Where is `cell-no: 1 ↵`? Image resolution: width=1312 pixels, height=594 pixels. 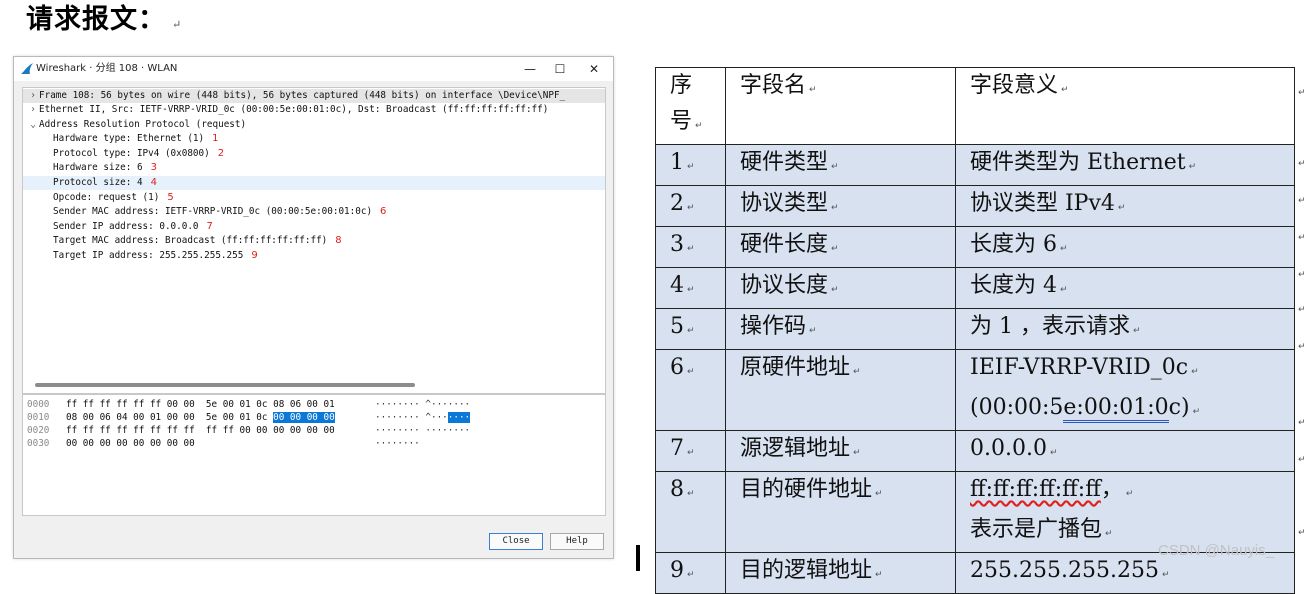
cell-no: 1 ↵ is located at coordinates (690, 165).